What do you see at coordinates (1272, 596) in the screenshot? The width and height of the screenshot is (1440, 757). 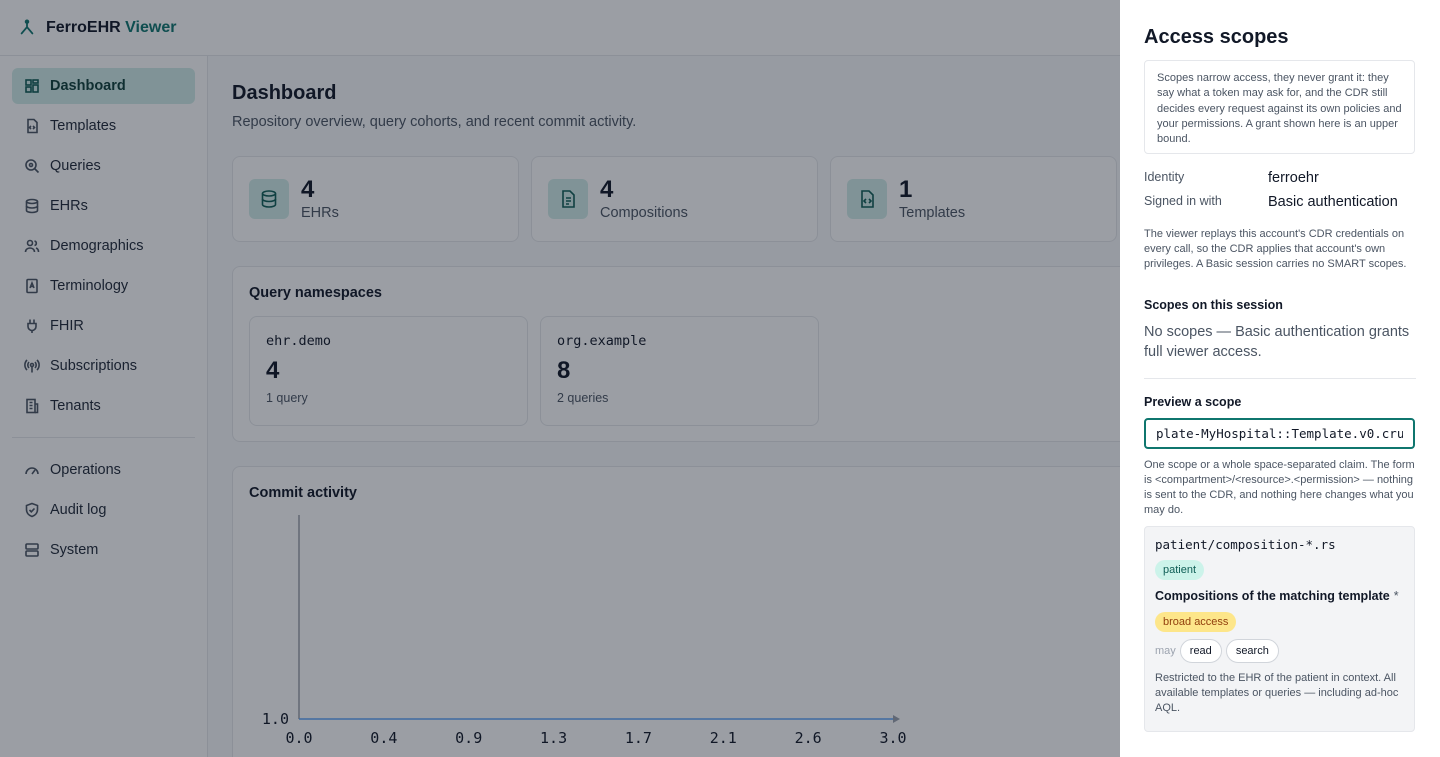 I see `scope-description-text: Compositions of the matching template` at bounding box center [1272, 596].